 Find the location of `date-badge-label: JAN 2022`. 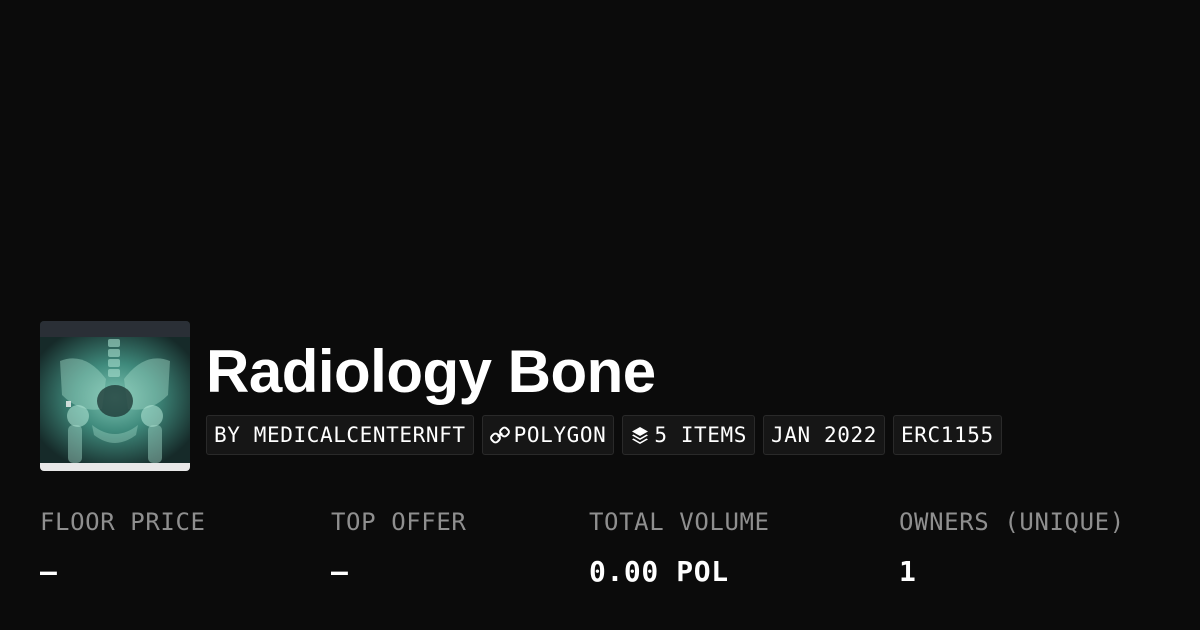

date-badge-label: JAN 2022 is located at coordinates (824, 435).